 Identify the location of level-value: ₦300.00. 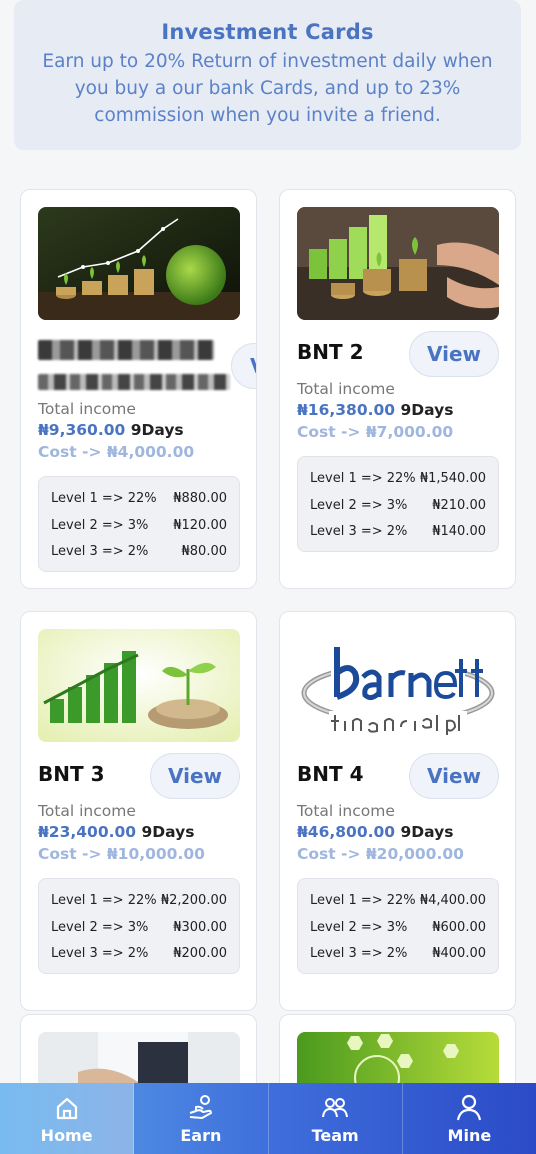
(200, 927).